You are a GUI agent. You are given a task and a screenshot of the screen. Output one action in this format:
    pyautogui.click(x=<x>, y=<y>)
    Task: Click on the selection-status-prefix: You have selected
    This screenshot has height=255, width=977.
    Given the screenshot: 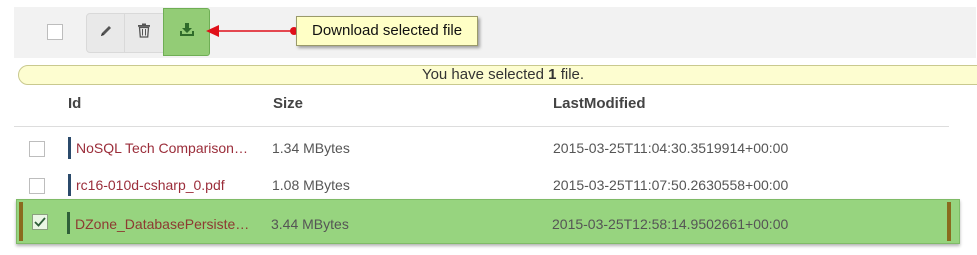 What is the action you would take?
    pyautogui.click(x=482, y=74)
    